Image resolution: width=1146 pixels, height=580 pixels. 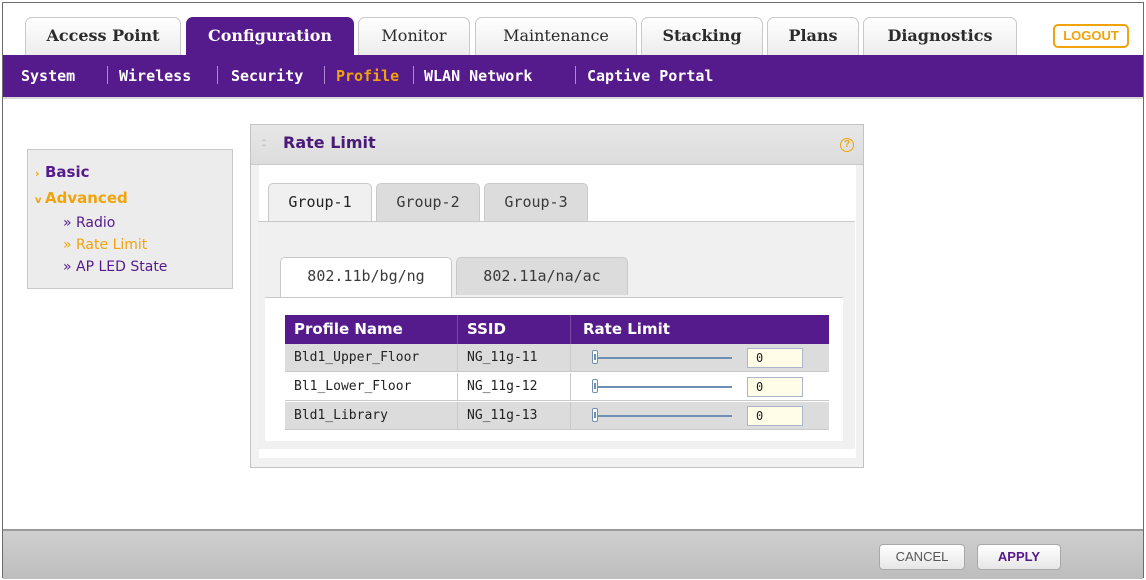 I want to click on tab-access-point: Access Point, so click(x=103, y=36).